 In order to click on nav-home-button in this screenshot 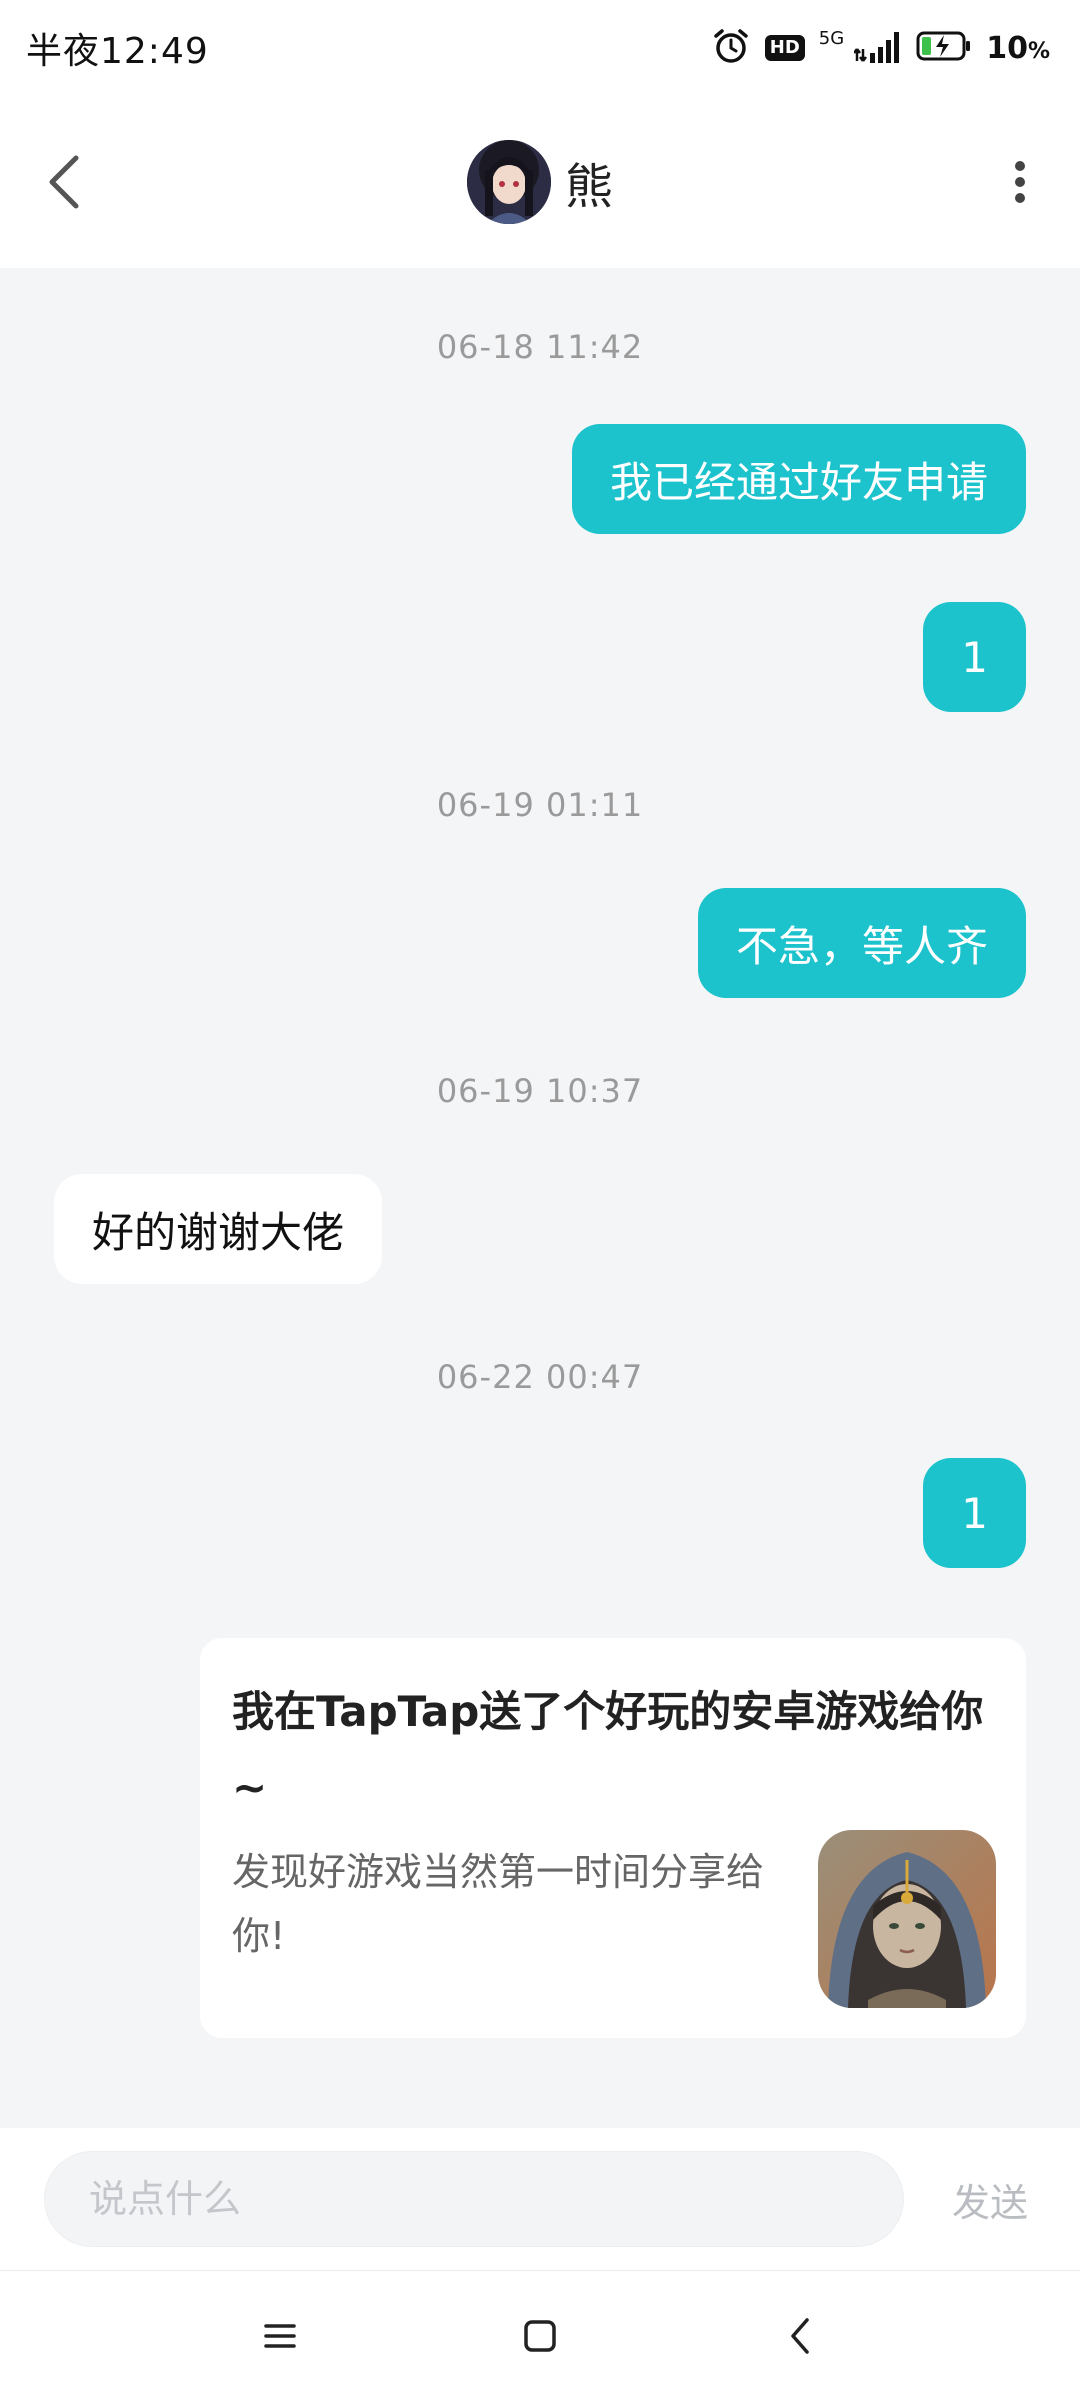, I will do `click(540, 2336)`.